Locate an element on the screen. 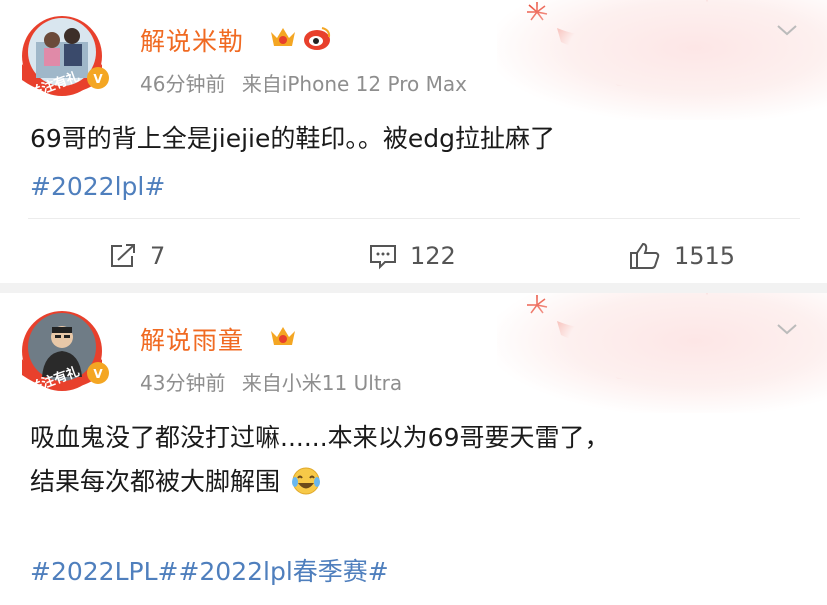 This screenshot has width=827, height=605. post-meta: 46分钟前 来自iPhone 12 Pro Max is located at coordinates (308, 82).